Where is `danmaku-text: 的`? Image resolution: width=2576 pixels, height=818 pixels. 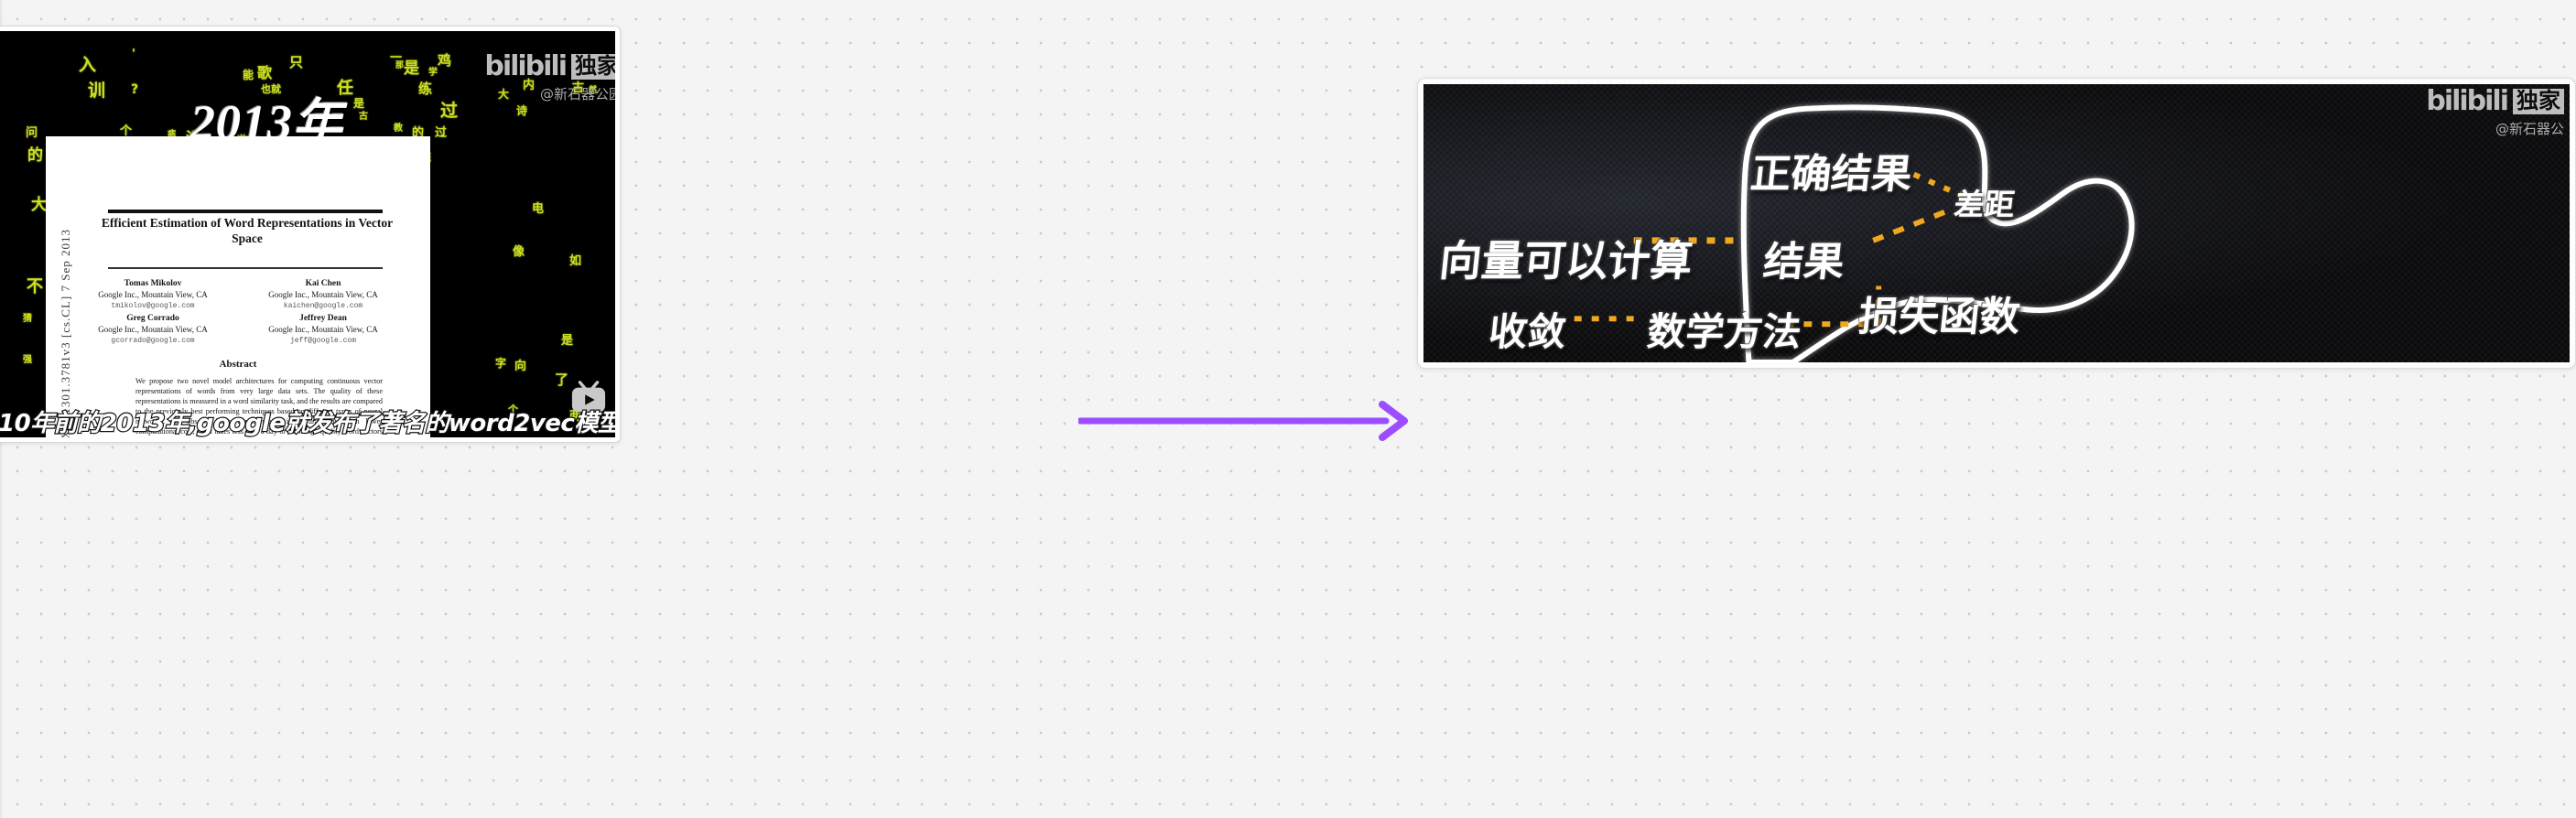 danmaku-text: 的 is located at coordinates (35, 156).